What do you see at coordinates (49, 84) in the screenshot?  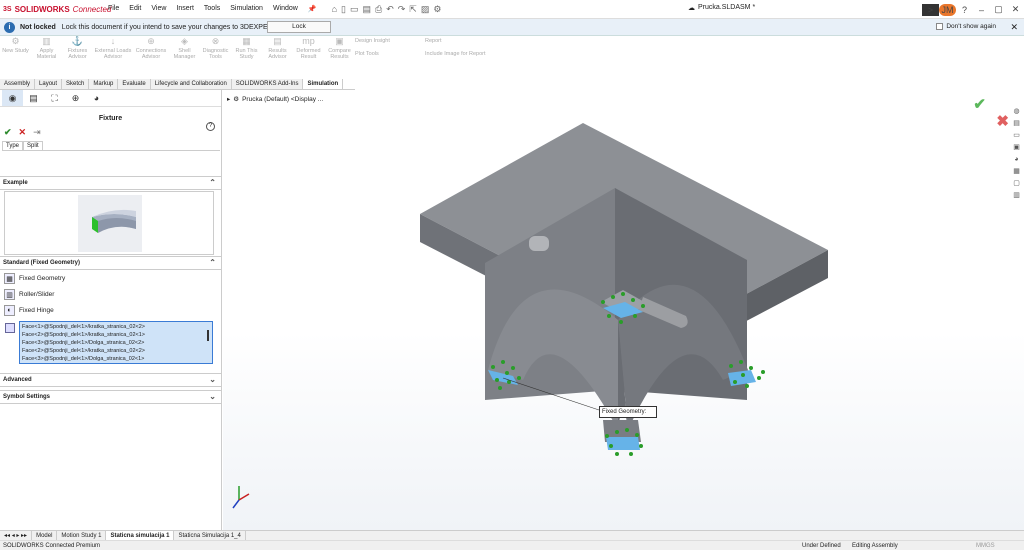 I see `tab-layout: Layout` at bounding box center [49, 84].